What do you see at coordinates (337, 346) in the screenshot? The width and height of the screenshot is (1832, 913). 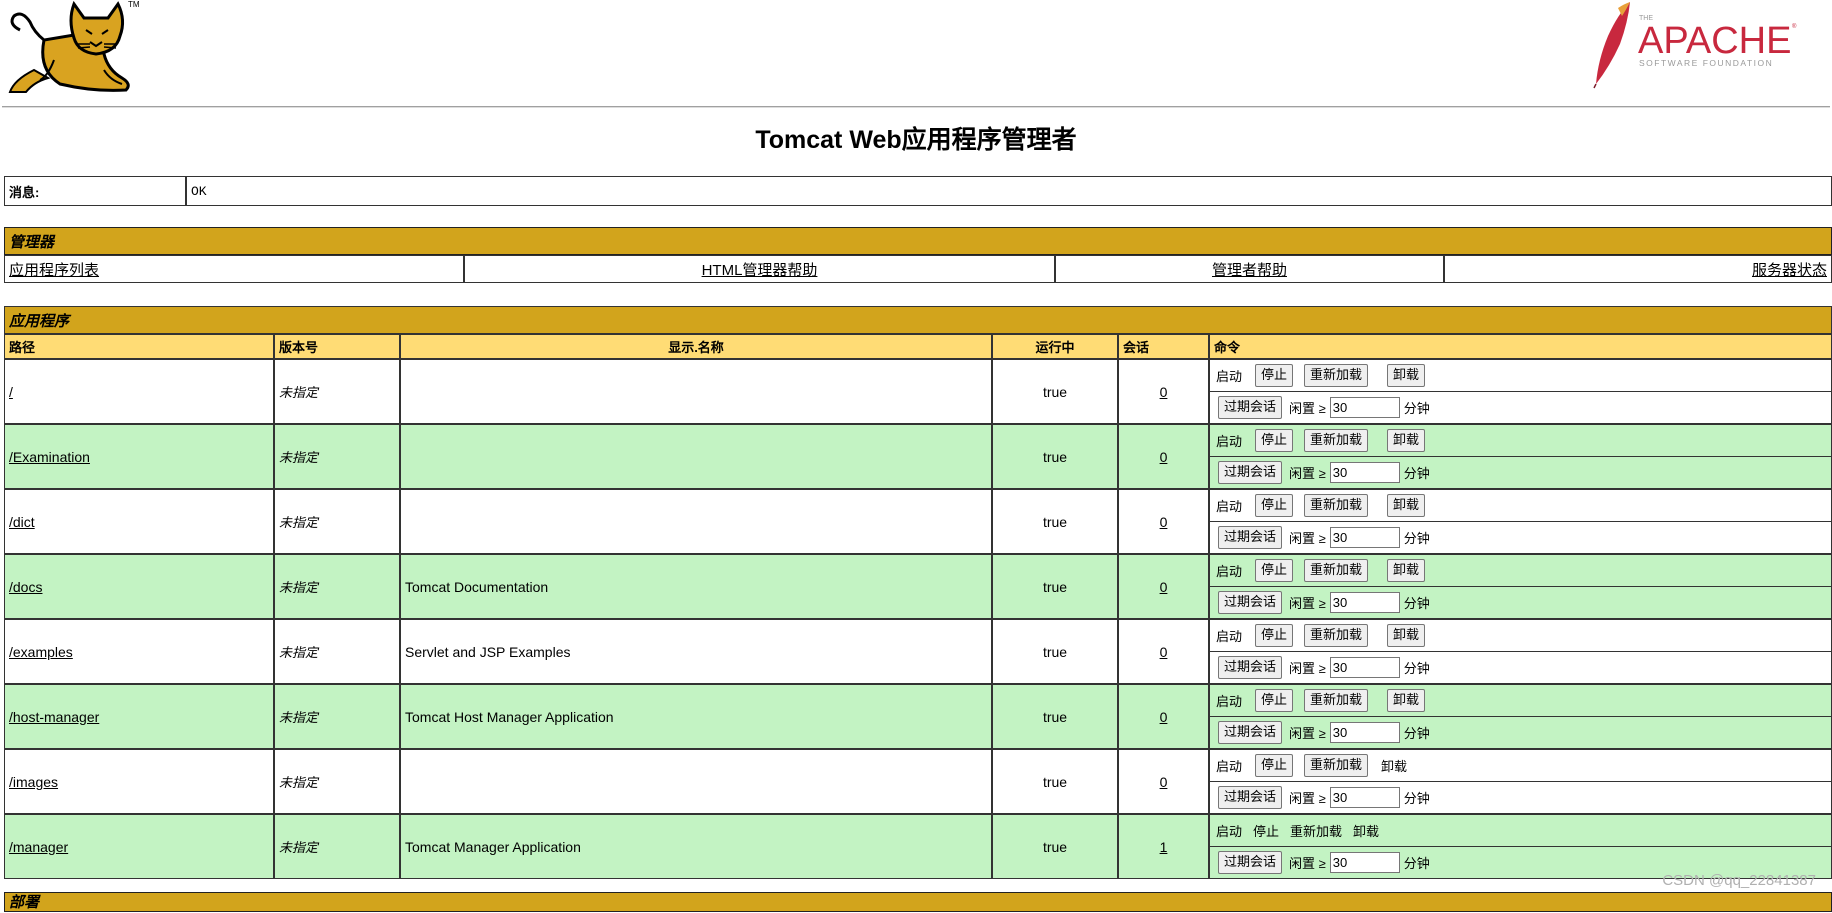 I see `column-header-version: 版本号` at bounding box center [337, 346].